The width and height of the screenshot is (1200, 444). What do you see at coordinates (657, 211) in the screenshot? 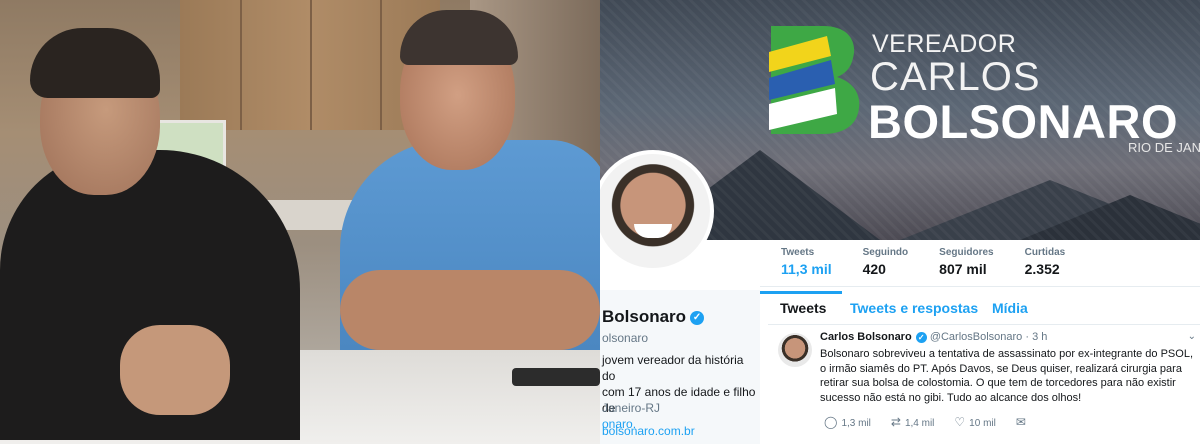
I see `profile-avatar` at bounding box center [657, 211].